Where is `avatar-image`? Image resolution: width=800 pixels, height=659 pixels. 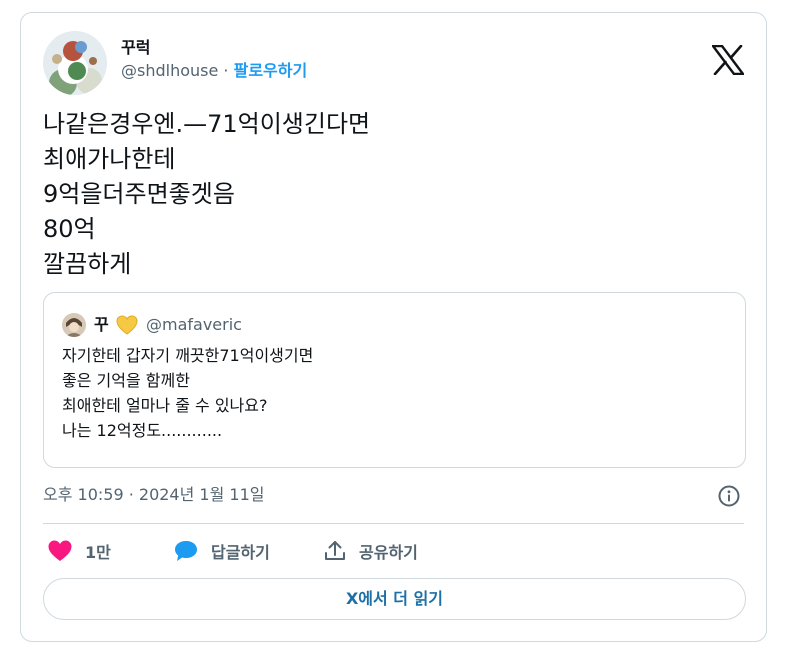
avatar-image is located at coordinates (75, 63).